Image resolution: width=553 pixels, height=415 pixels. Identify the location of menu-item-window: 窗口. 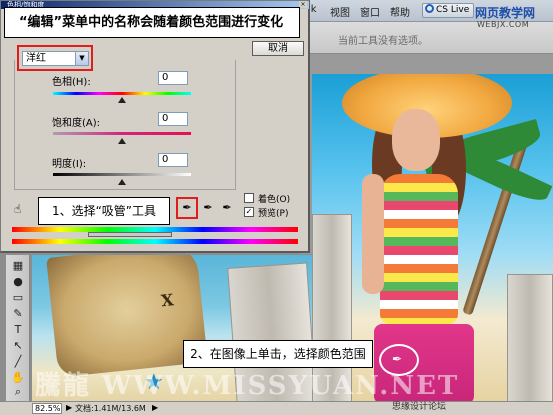
(370, 11).